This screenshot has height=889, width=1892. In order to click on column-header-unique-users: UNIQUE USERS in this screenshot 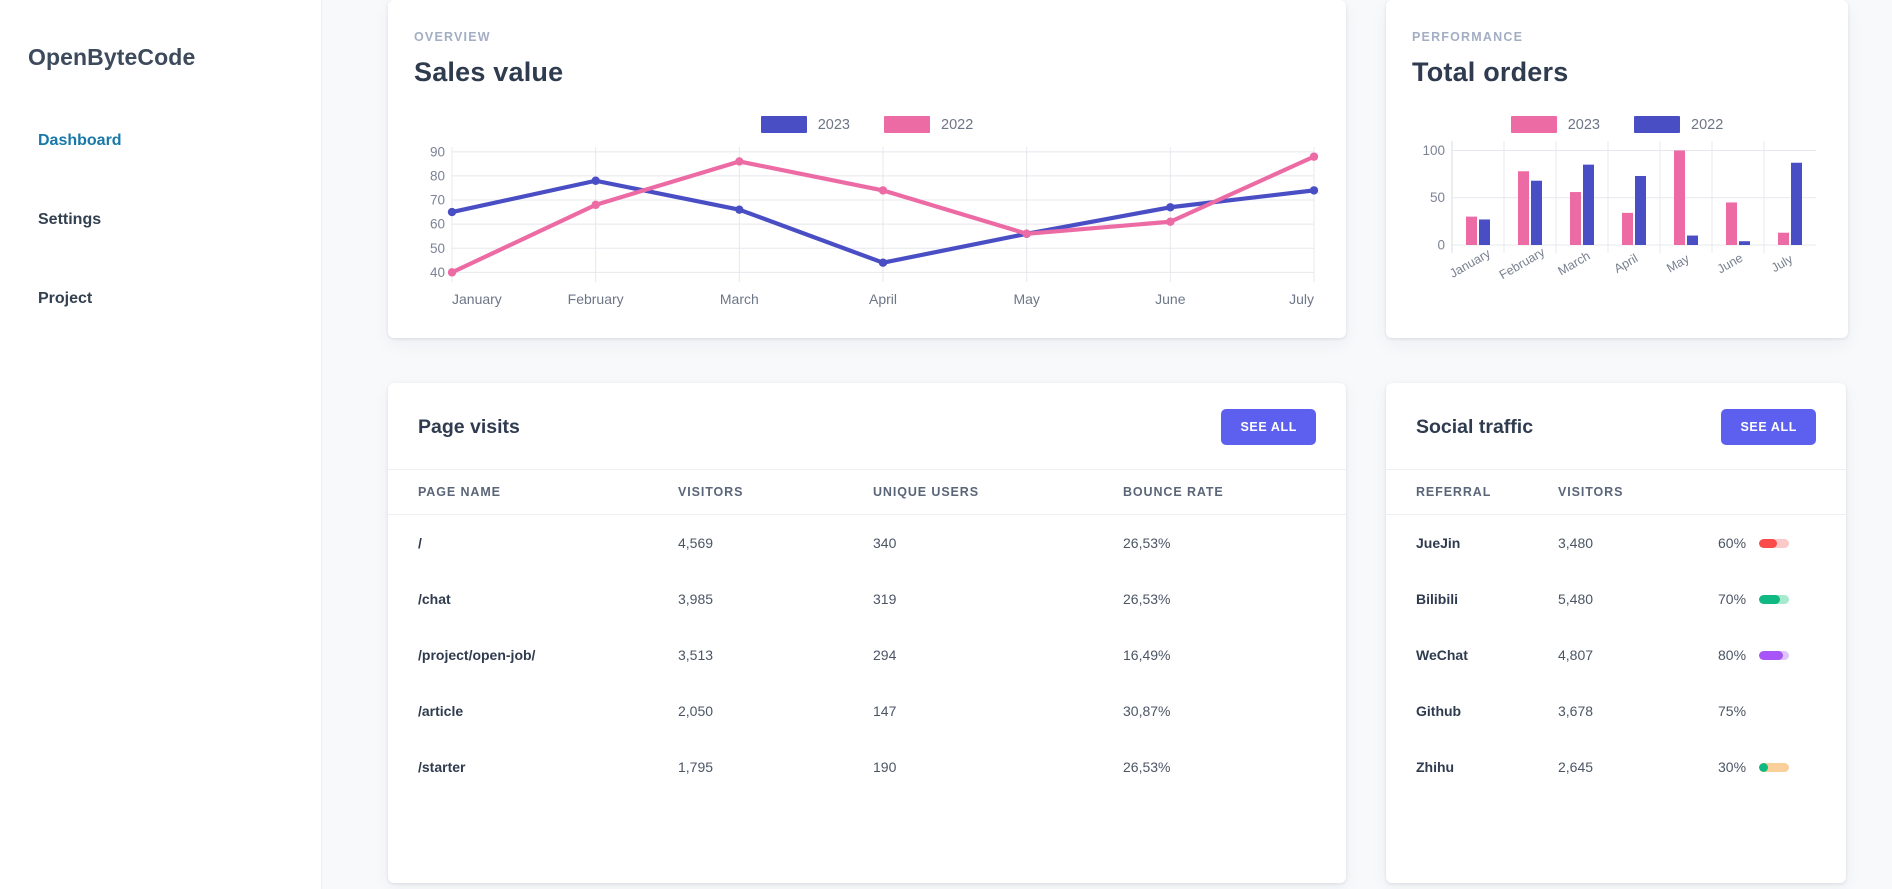, I will do `click(998, 492)`.